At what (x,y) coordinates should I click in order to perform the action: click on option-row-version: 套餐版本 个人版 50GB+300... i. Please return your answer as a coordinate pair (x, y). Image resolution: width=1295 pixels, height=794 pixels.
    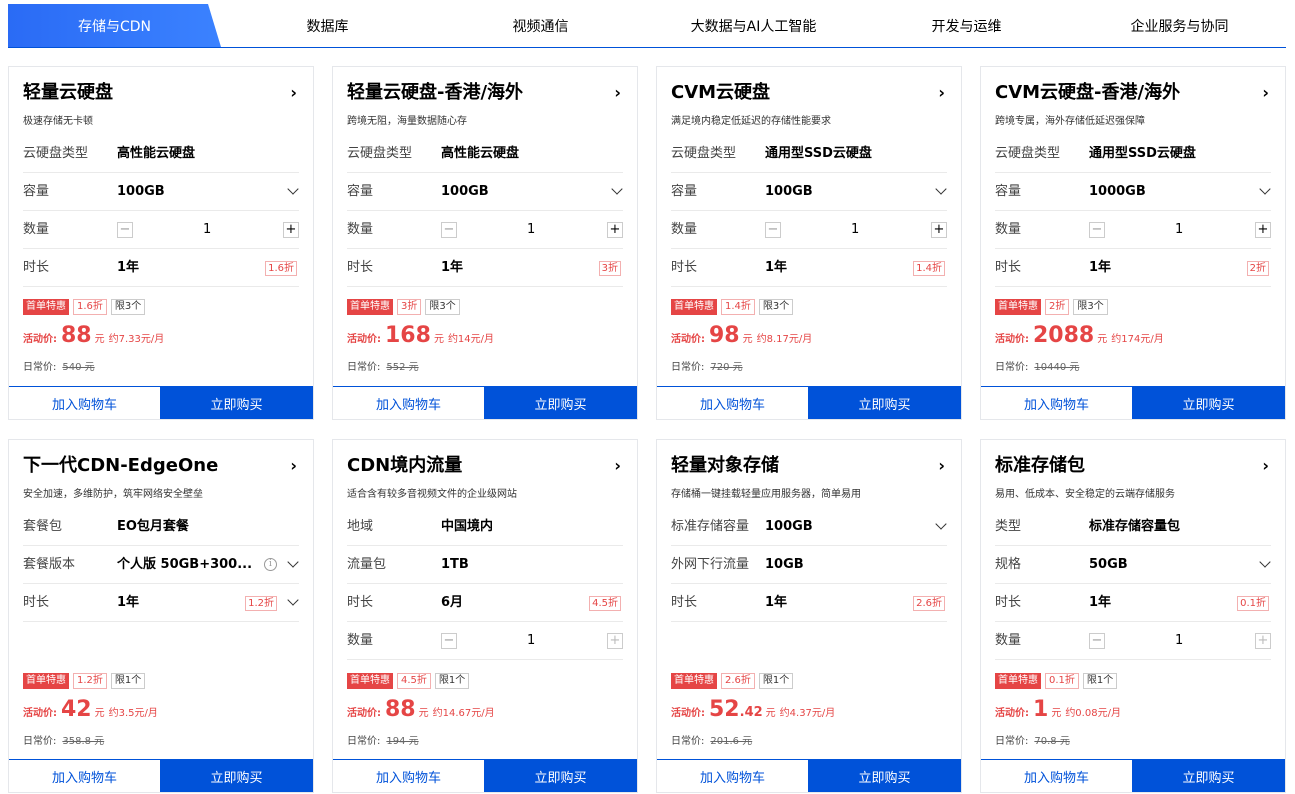
    Looking at the image, I should click on (161, 565).